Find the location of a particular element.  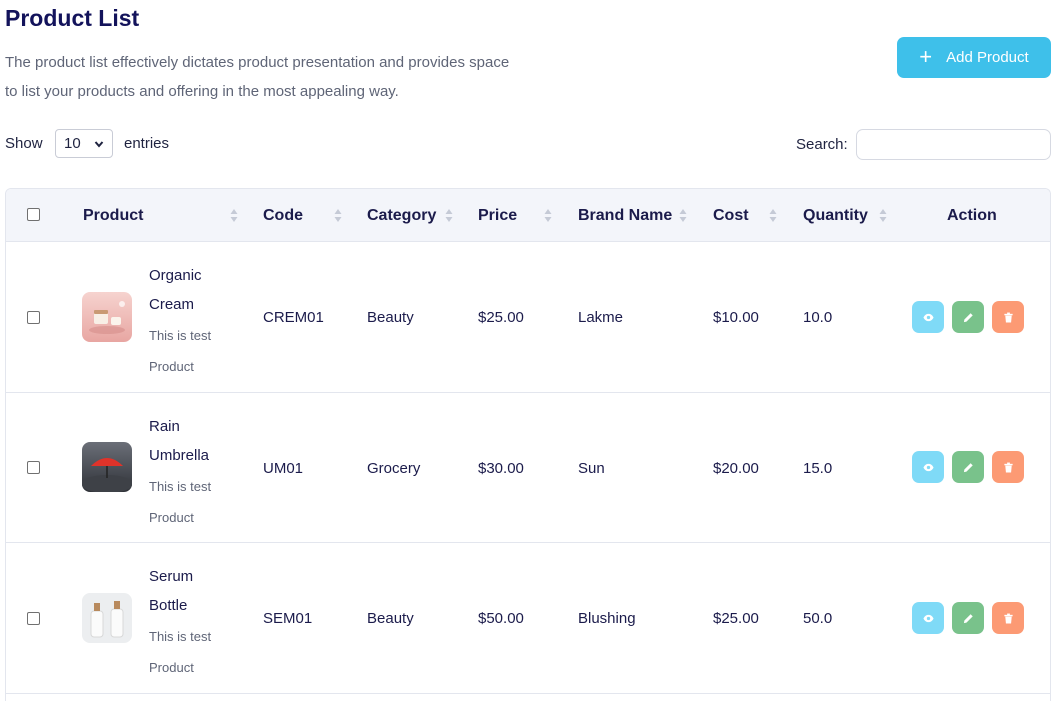

plus-icon: + is located at coordinates (926, 56).